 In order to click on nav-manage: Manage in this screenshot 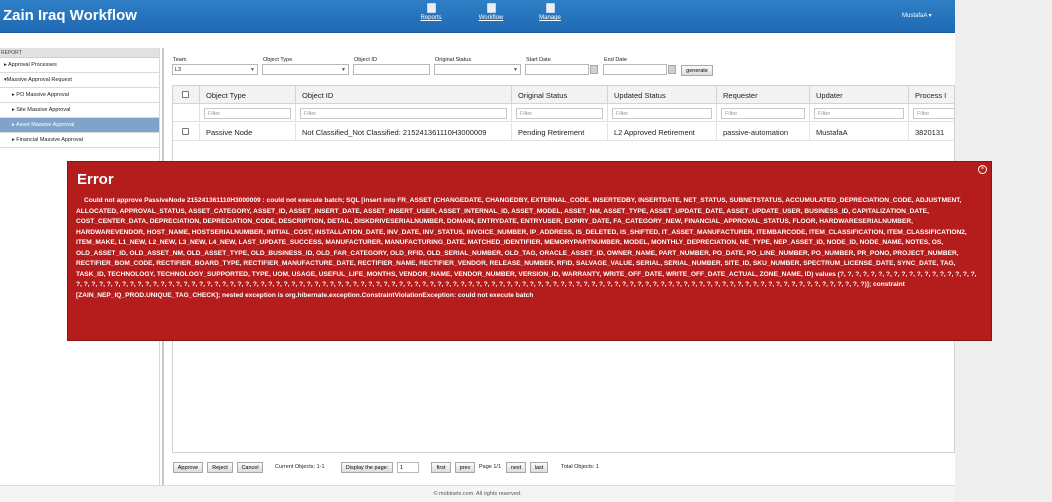, I will do `click(550, 12)`.